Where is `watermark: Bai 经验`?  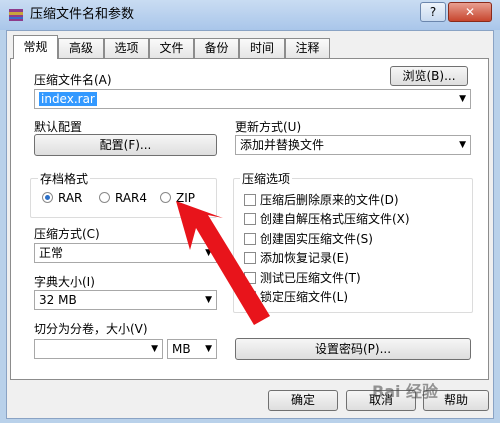
watermark: Bai 经验 is located at coordinates (405, 391).